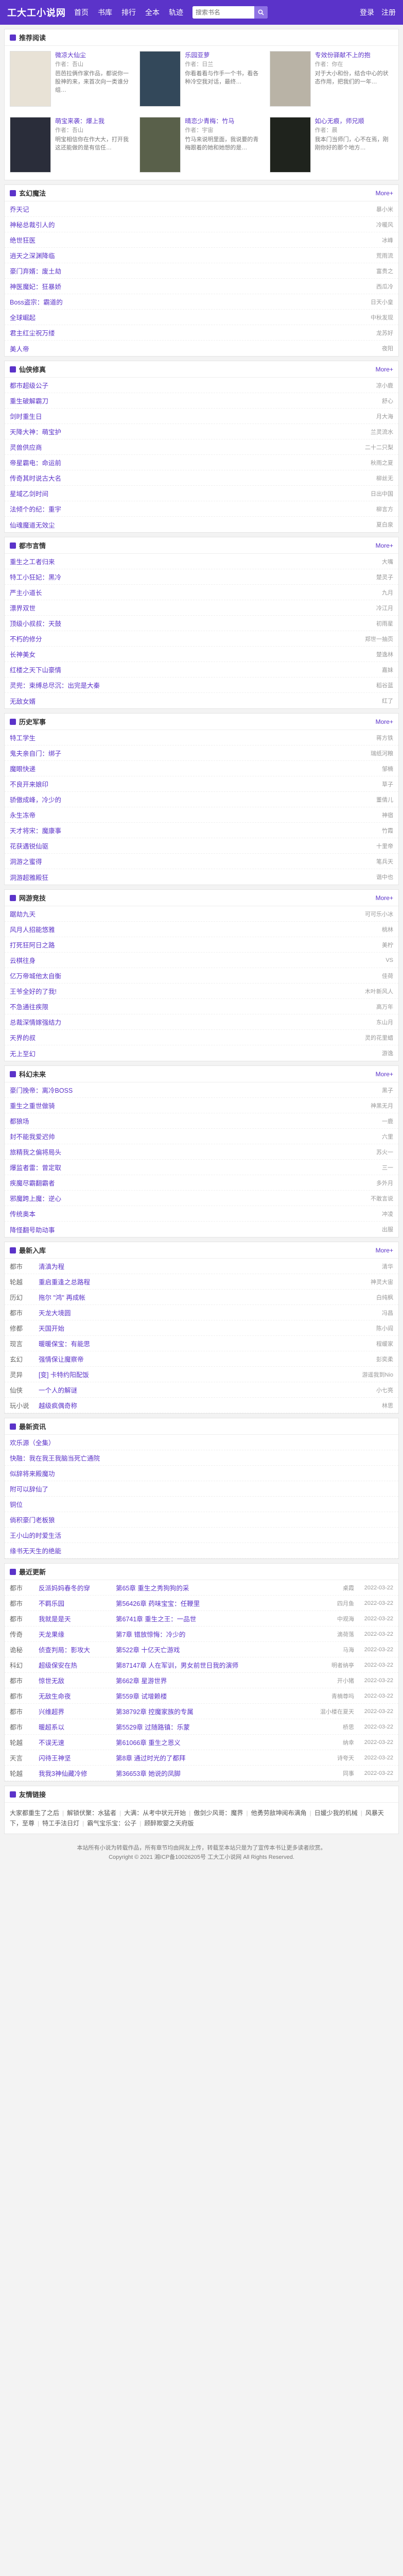  Describe the element at coordinates (202, 1758) in the screenshot. I see `table-row: 天言 闪待王神坚 第8章 通过时光的了都拜 诗夸天 2022-03-22` at that location.